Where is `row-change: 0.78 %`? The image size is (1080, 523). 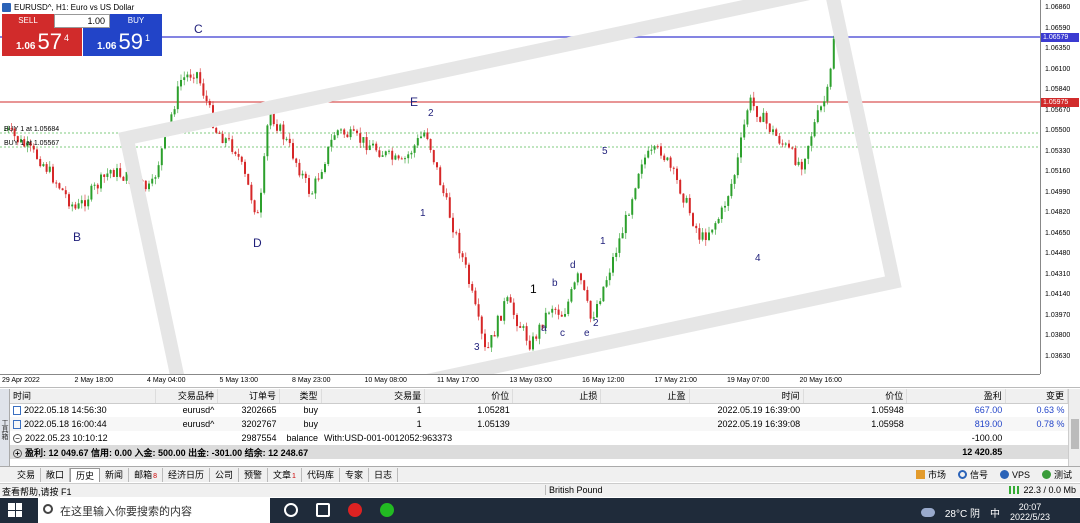 row-change: 0.78 % is located at coordinates (1036, 424).